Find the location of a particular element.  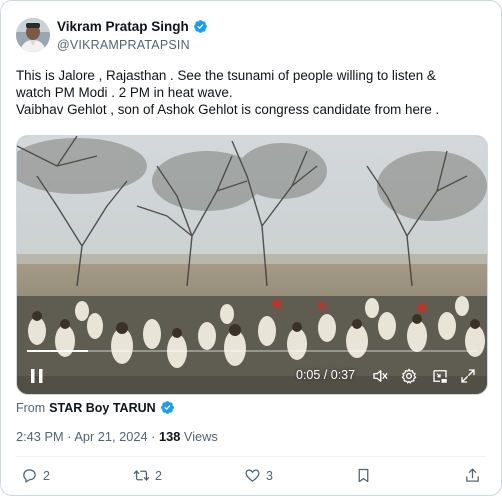

like-button: 3 is located at coordinates (258, 475).